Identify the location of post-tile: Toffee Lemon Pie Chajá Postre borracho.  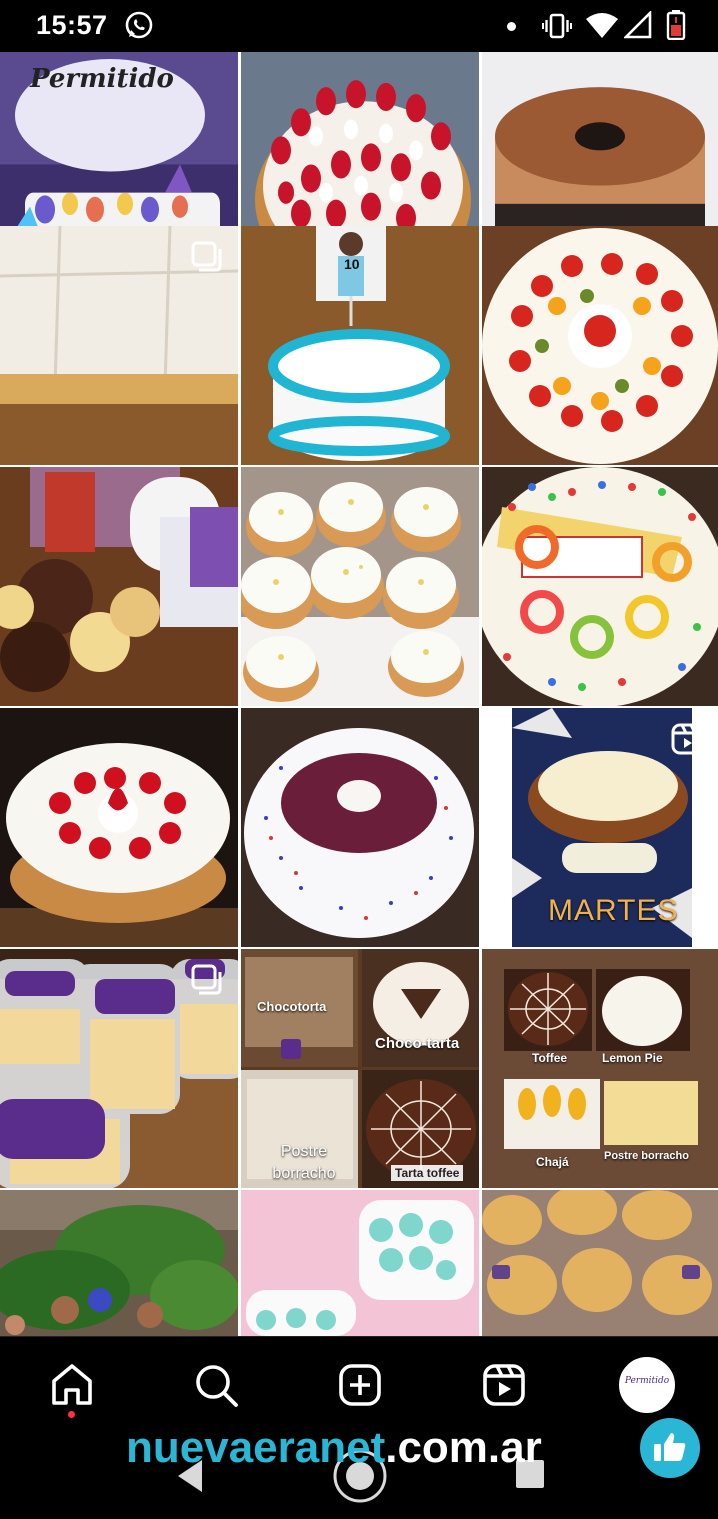
(600, 1068).